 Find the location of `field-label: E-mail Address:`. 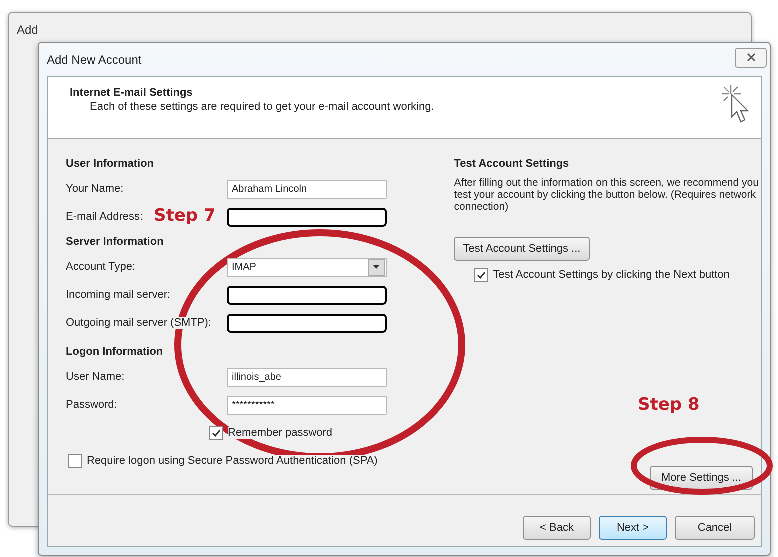

field-label: E-mail Address: is located at coordinates (105, 217).